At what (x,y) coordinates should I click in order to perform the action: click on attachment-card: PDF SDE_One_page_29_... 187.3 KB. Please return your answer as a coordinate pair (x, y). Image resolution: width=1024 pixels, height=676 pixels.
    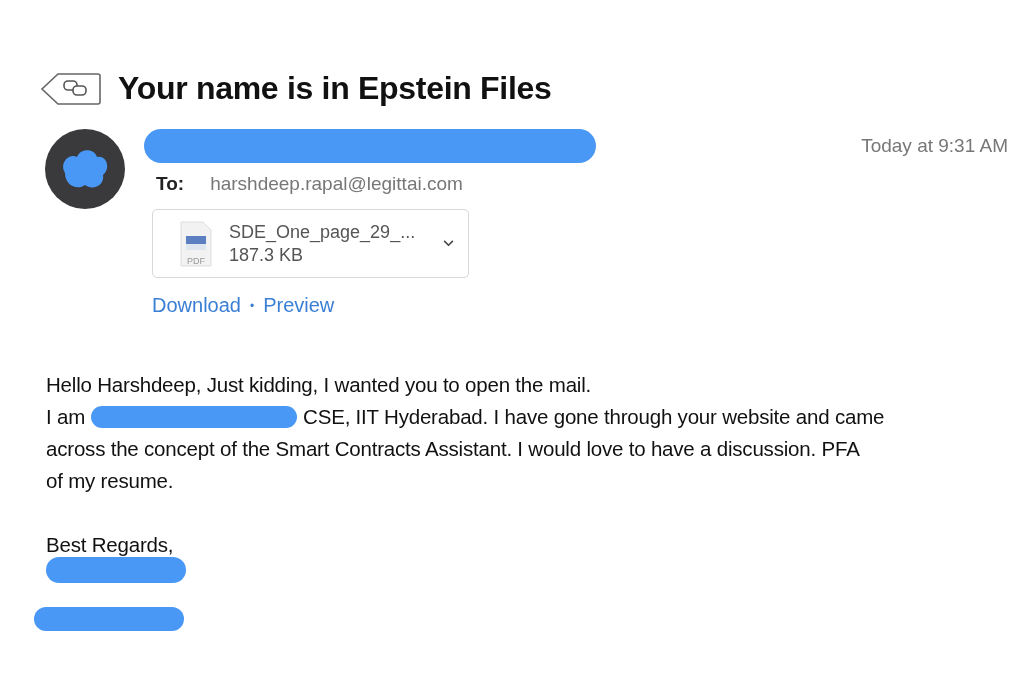
    Looking at the image, I should click on (310, 243).